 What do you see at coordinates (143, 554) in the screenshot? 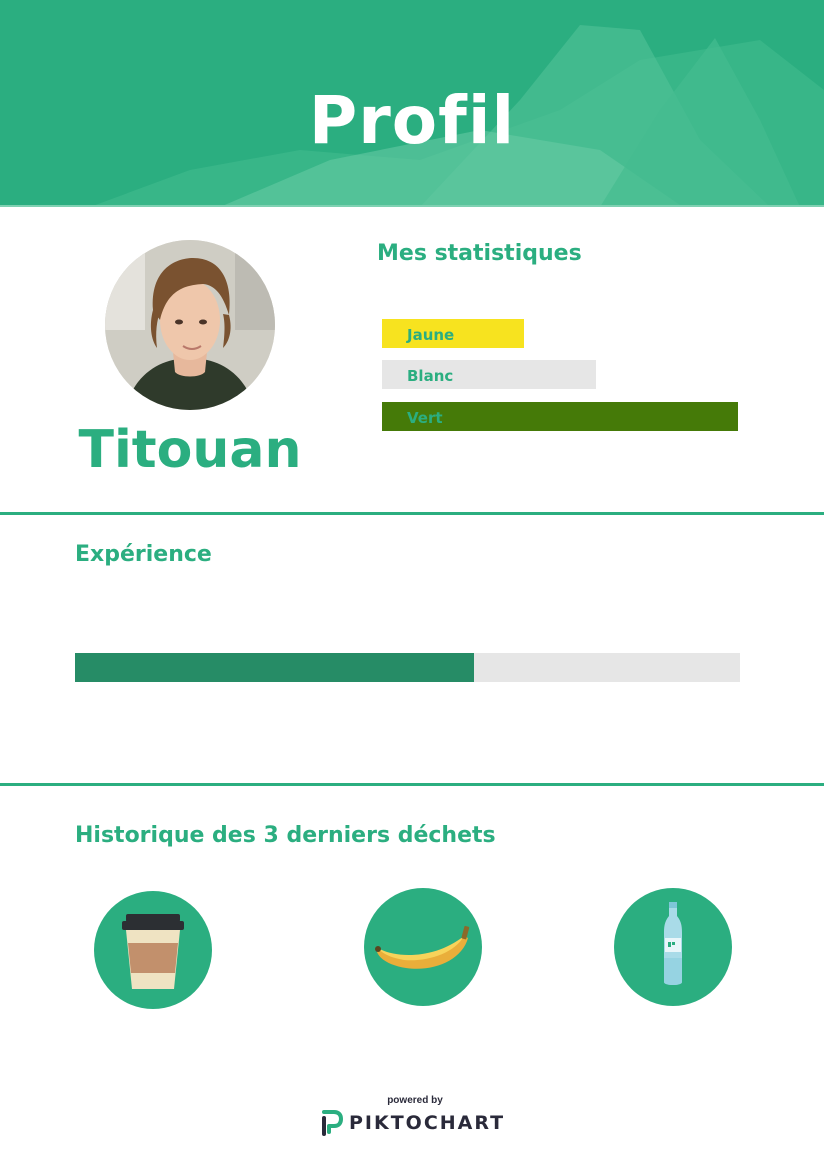
I see `experience-title: Expérience` at bounding box center [143, 554].